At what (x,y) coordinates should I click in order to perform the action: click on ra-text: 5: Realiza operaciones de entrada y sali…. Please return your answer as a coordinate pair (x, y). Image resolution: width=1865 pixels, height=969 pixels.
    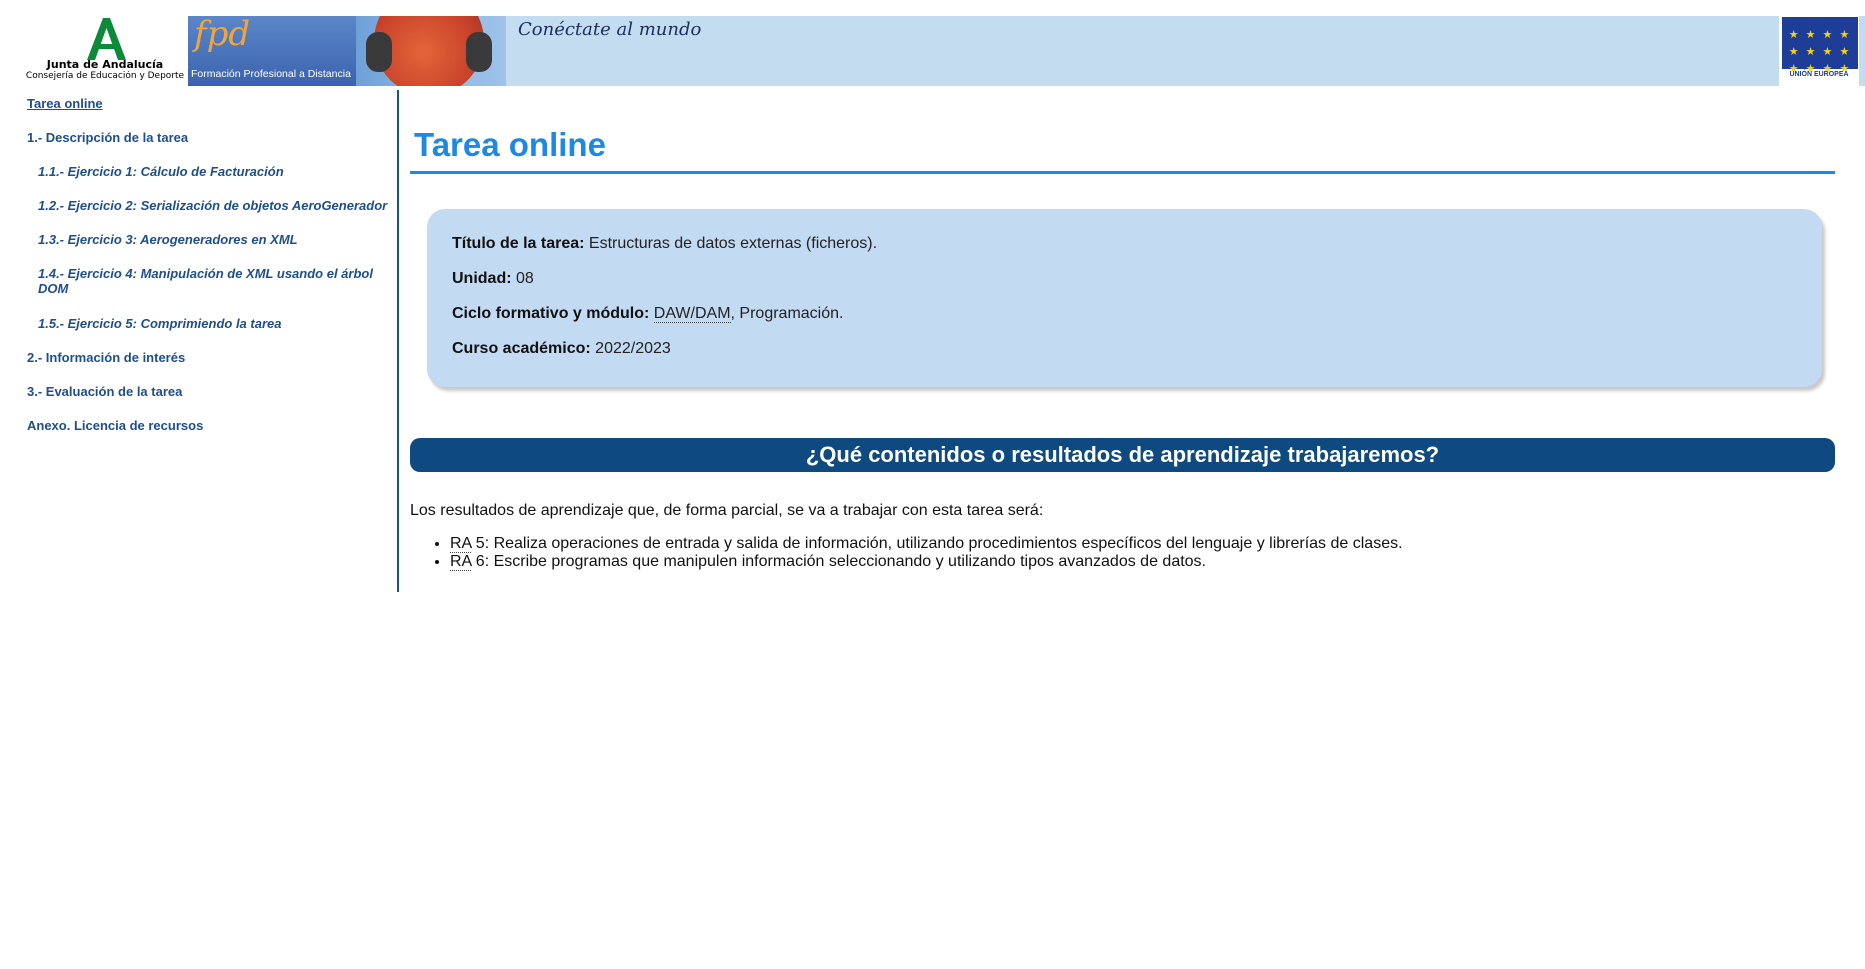
    Looking at the image, I should click on (937, 543).